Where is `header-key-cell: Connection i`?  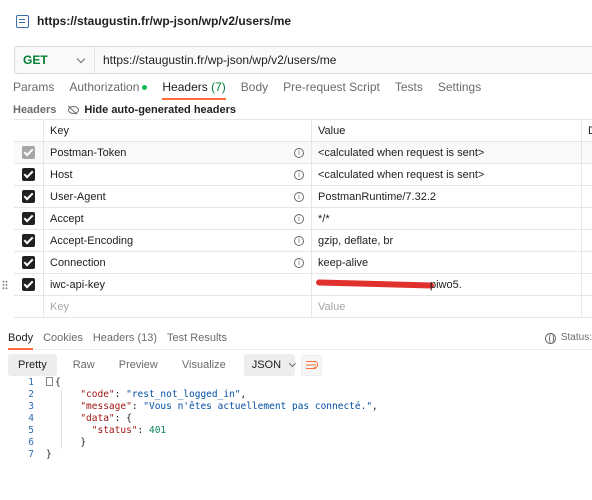 header-key-cell: Connection i is located at coordinates (178, 262).